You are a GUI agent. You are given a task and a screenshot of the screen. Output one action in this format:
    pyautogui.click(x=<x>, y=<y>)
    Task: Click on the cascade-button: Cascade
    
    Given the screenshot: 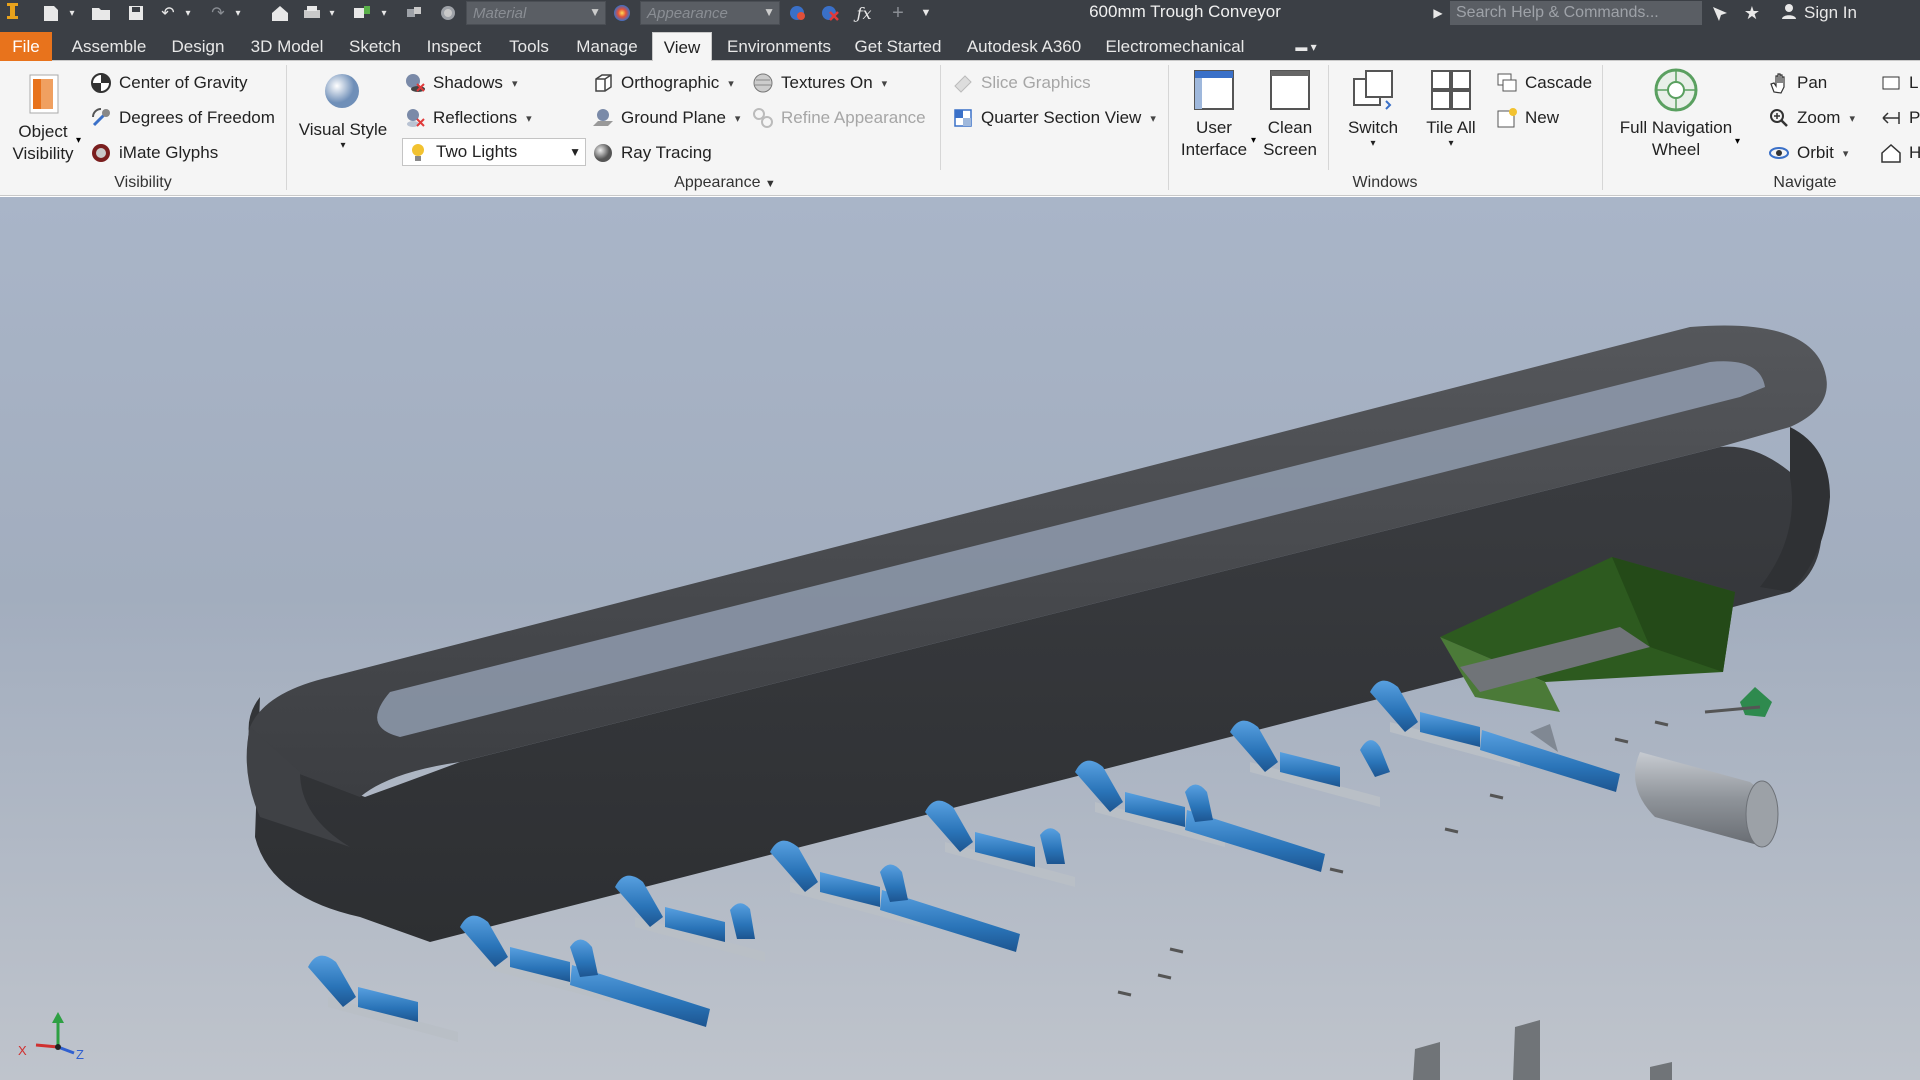 What is the action you would take?
    pyautogui.click(x=1544, y=83)
    